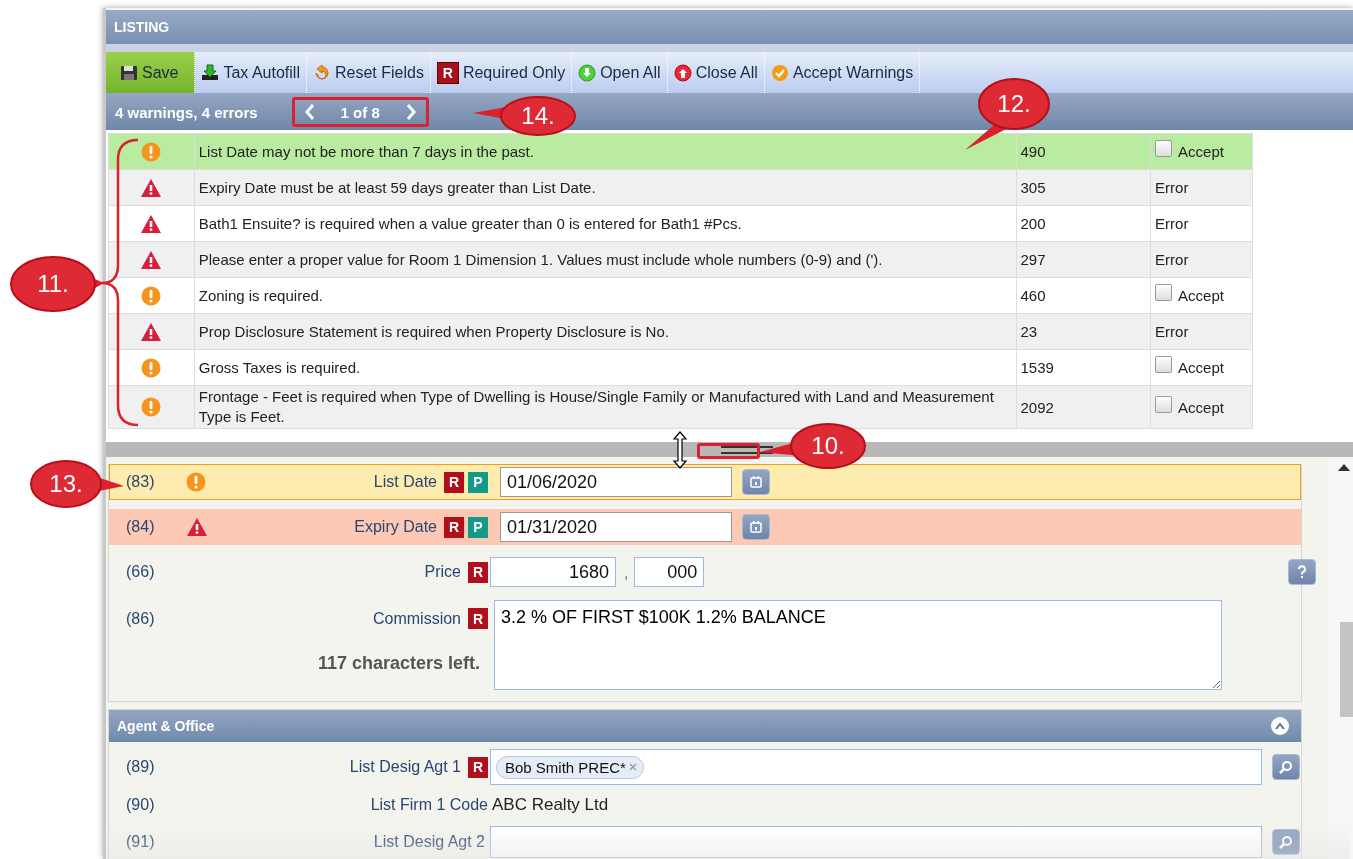 The width and height of the screenshot is (1353, 859). What do you see at coordinates (616, 527) in the screenshot?
I see `date-field: 01/31/2020` at bounding box center [616, 527].